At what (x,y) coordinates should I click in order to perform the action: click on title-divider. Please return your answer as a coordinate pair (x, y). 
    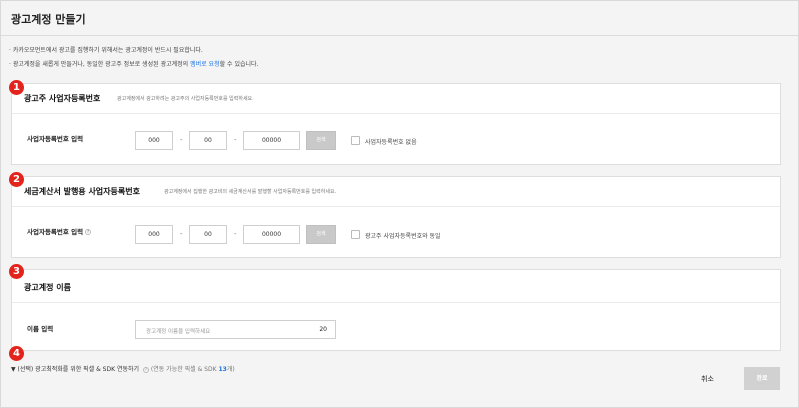
    Looking at the image, I should click on (399, 35).